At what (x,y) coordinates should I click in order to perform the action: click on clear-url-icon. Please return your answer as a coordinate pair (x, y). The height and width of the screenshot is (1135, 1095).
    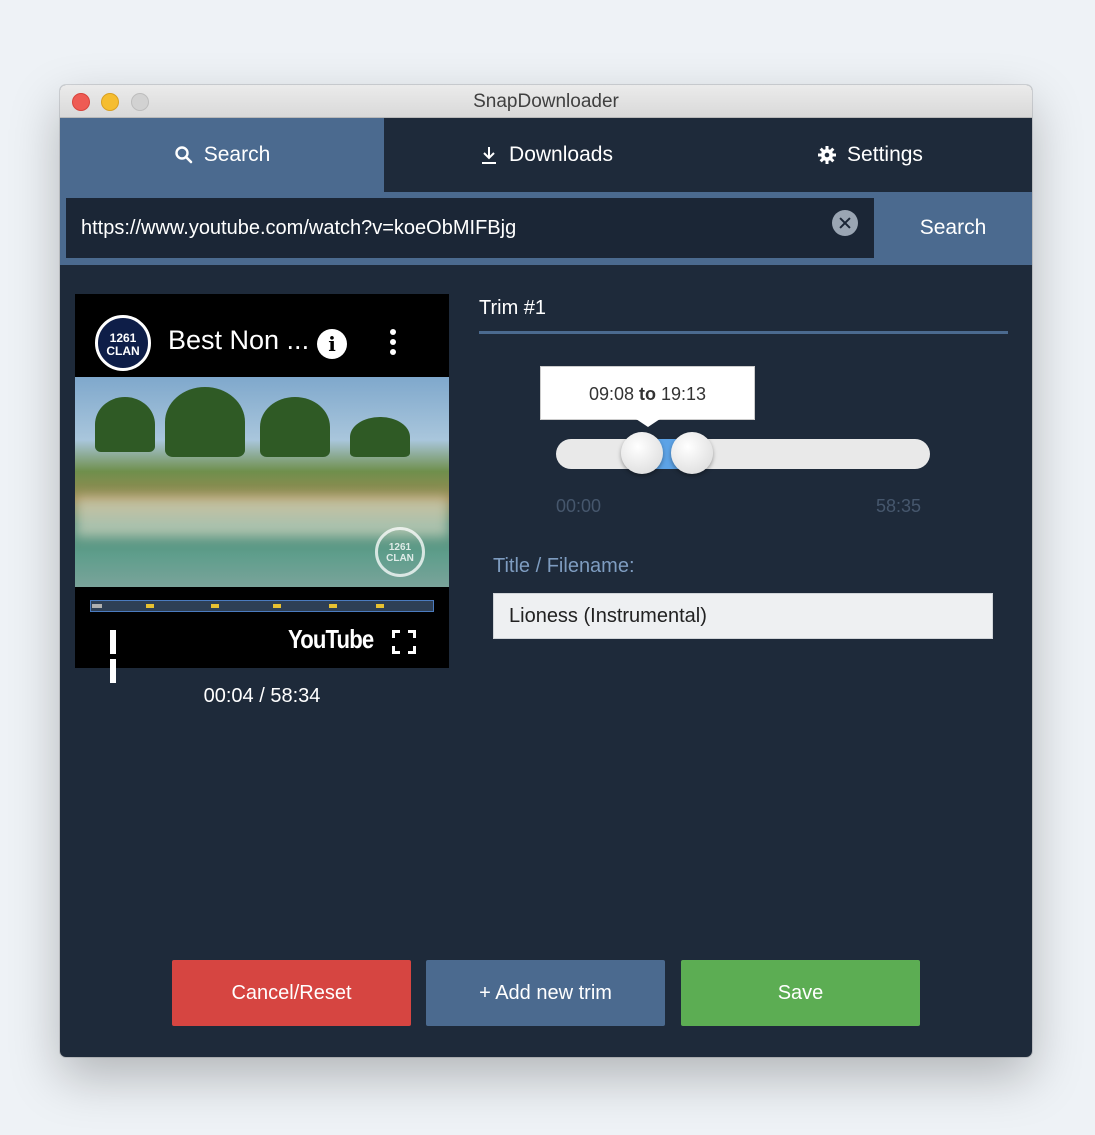
    Looking at the image, I should click on (845, 223).